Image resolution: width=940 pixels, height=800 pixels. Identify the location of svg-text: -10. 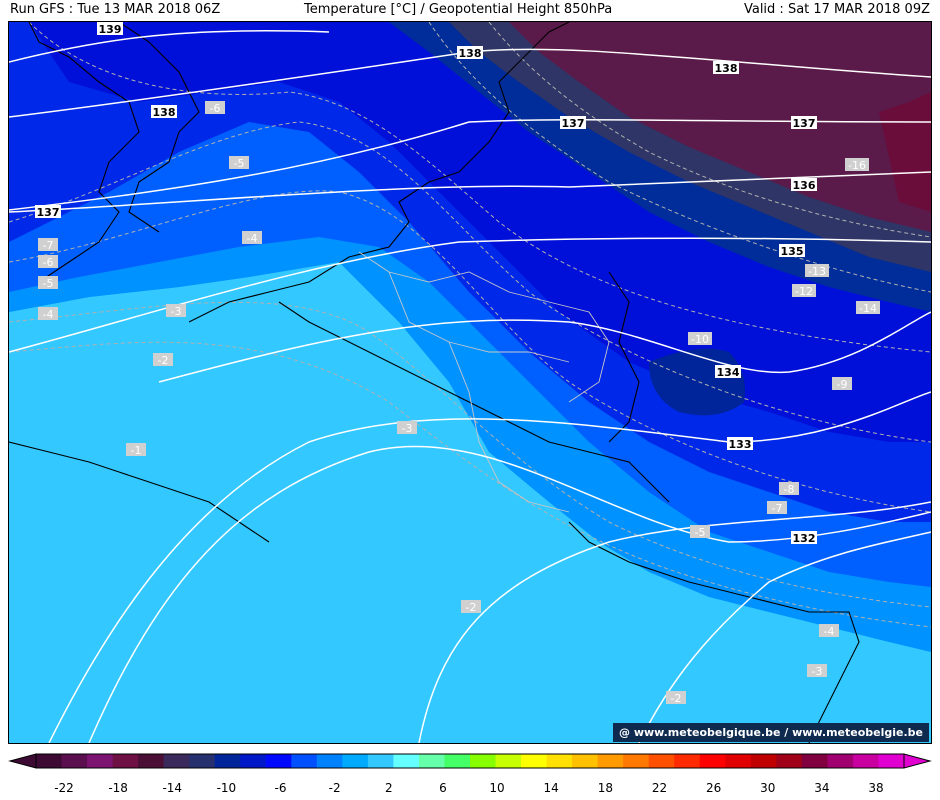
(700, 339).